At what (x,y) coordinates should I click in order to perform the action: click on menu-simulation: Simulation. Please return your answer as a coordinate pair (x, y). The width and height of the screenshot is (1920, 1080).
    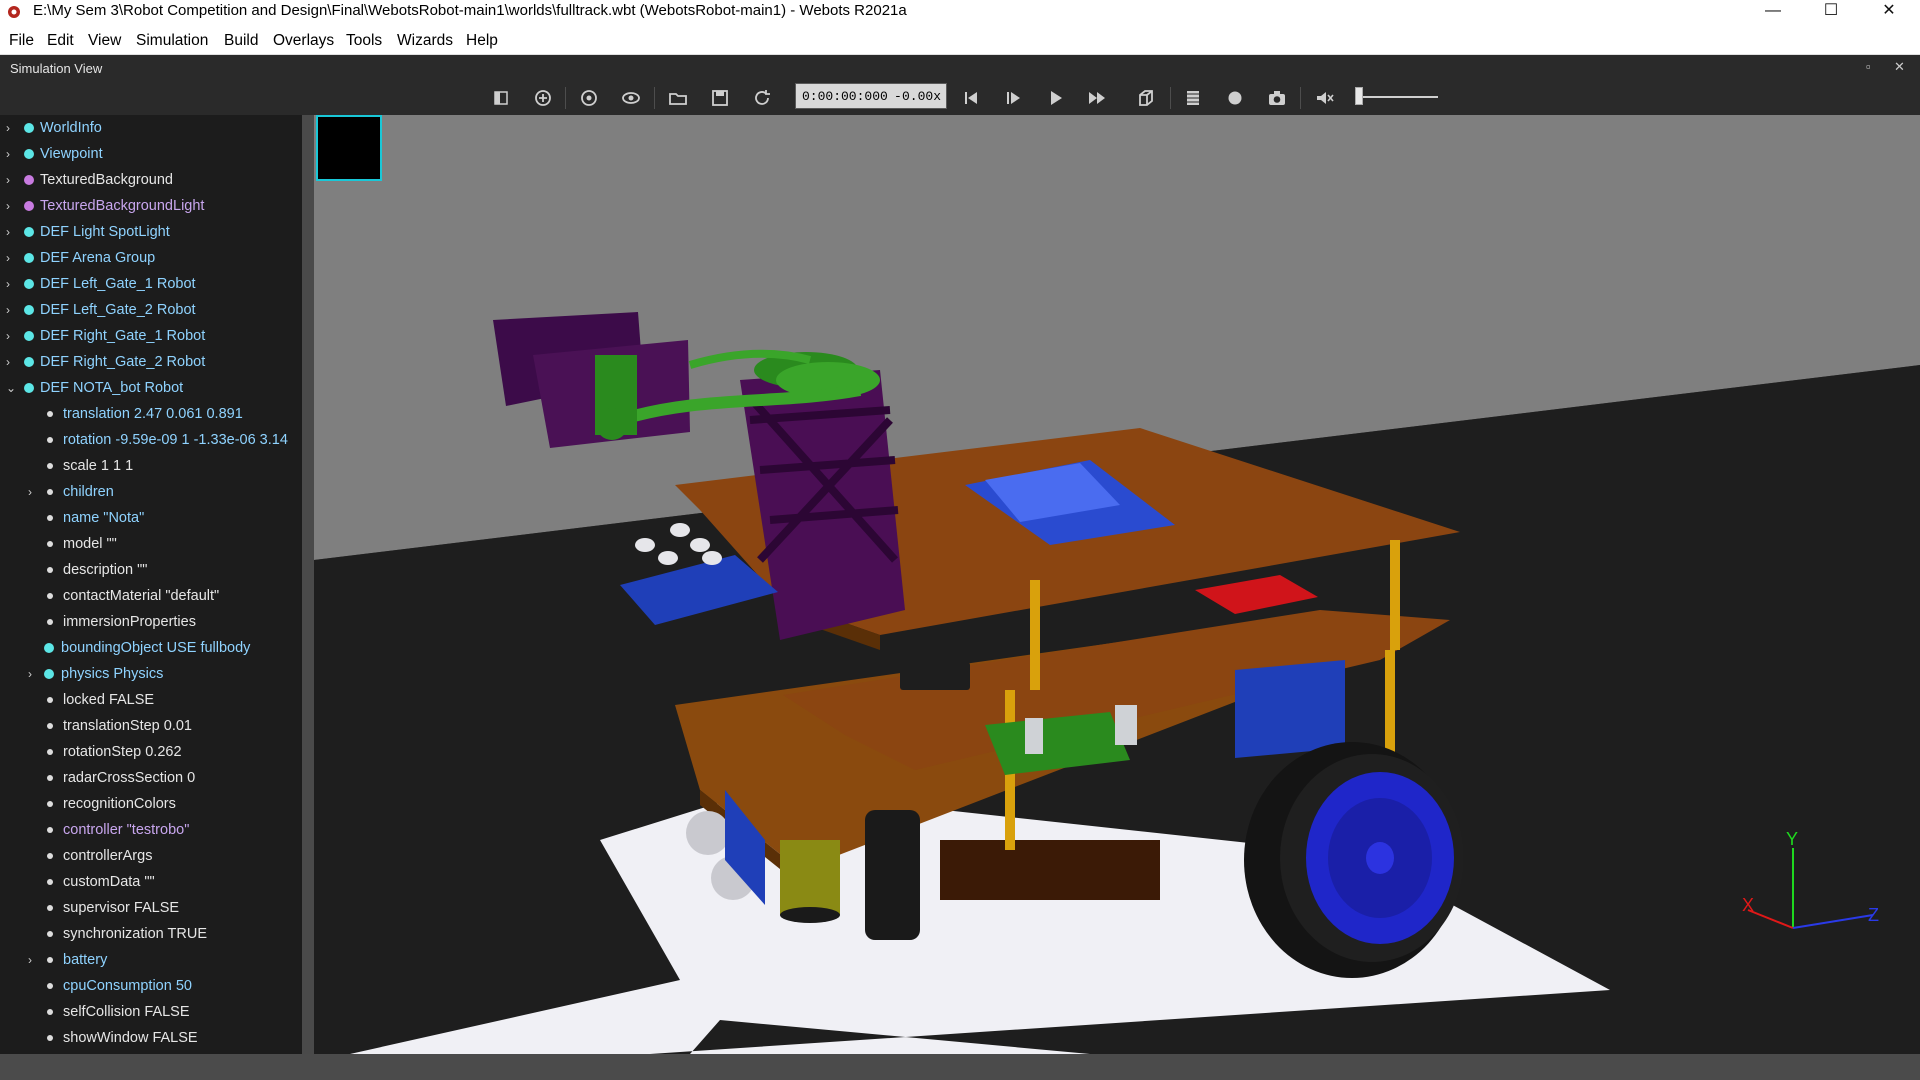
    Looking at the image, I should click on (172, 41).